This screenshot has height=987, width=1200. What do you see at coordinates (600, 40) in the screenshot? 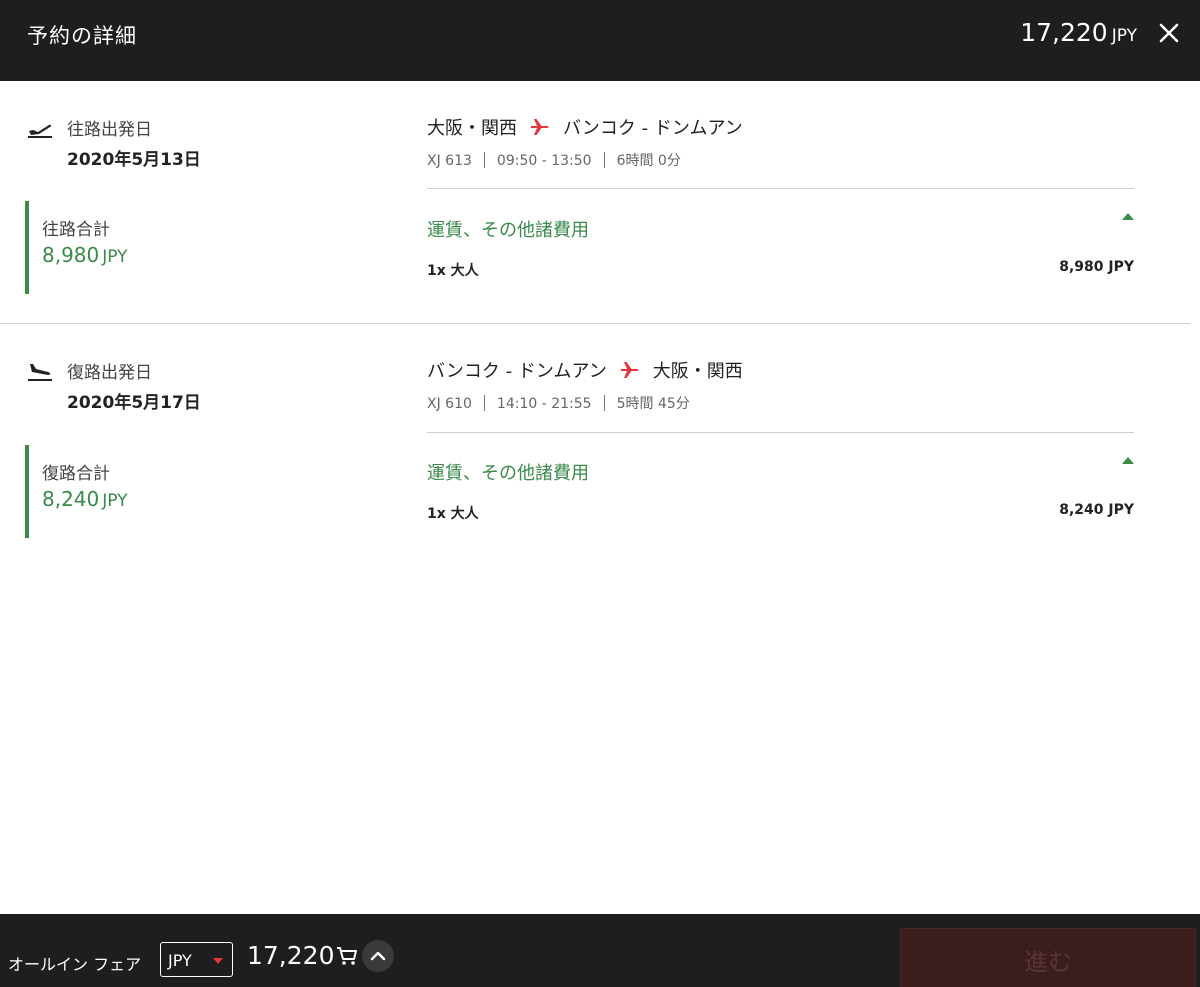
I see `header-bar: 予約の詳細 17,220 JPY` at bounding box center [600, 40].